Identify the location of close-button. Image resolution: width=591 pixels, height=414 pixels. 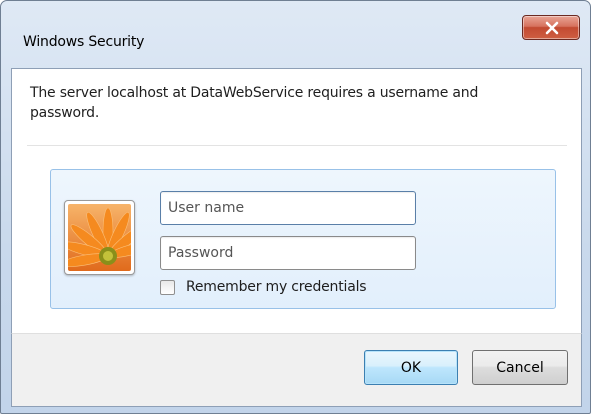
(551, 27).